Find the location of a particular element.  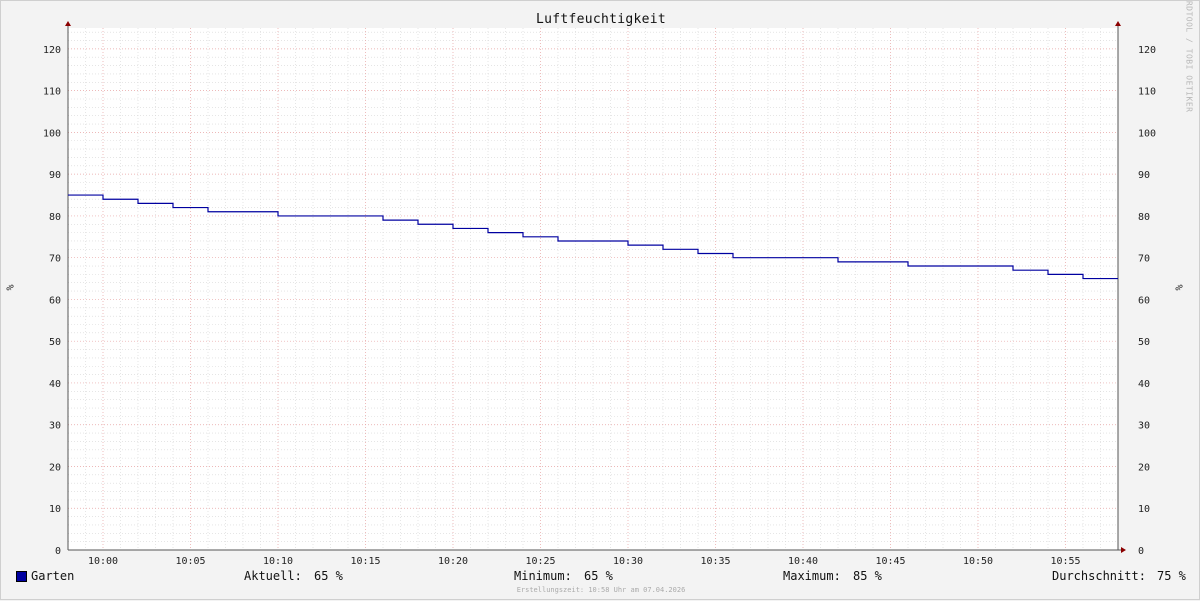

y-tick-label-right: 10 is located at coordinates (1144, 509).